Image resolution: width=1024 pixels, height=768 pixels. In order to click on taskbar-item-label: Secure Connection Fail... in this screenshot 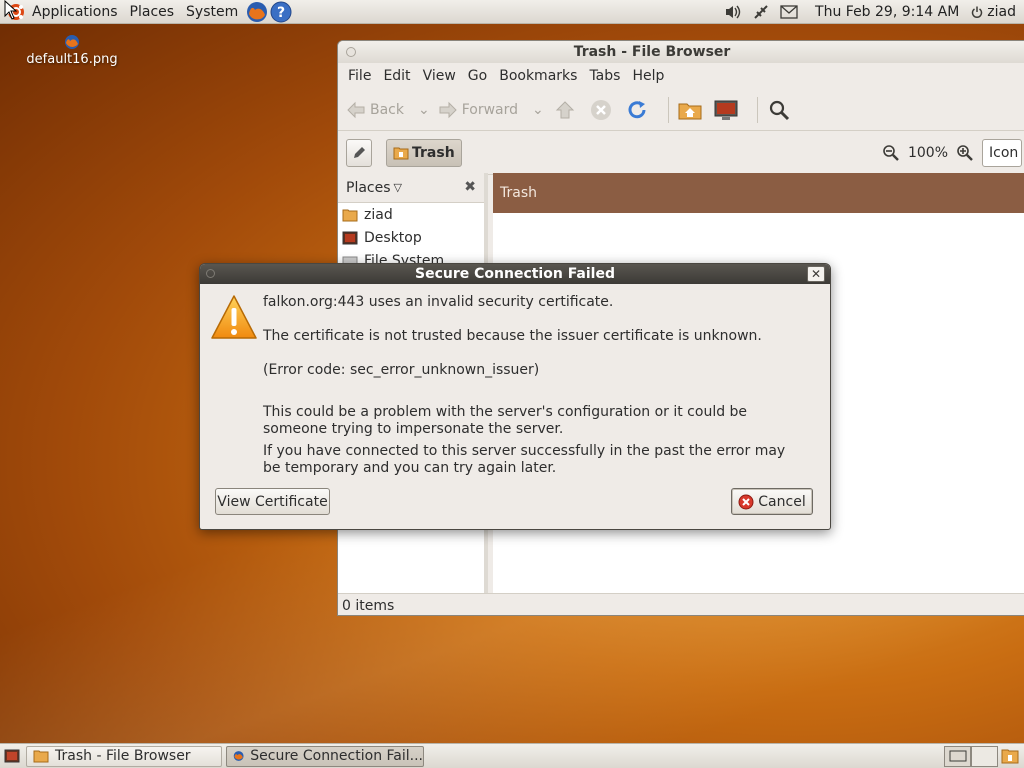, I will do `click(336, 756)`.